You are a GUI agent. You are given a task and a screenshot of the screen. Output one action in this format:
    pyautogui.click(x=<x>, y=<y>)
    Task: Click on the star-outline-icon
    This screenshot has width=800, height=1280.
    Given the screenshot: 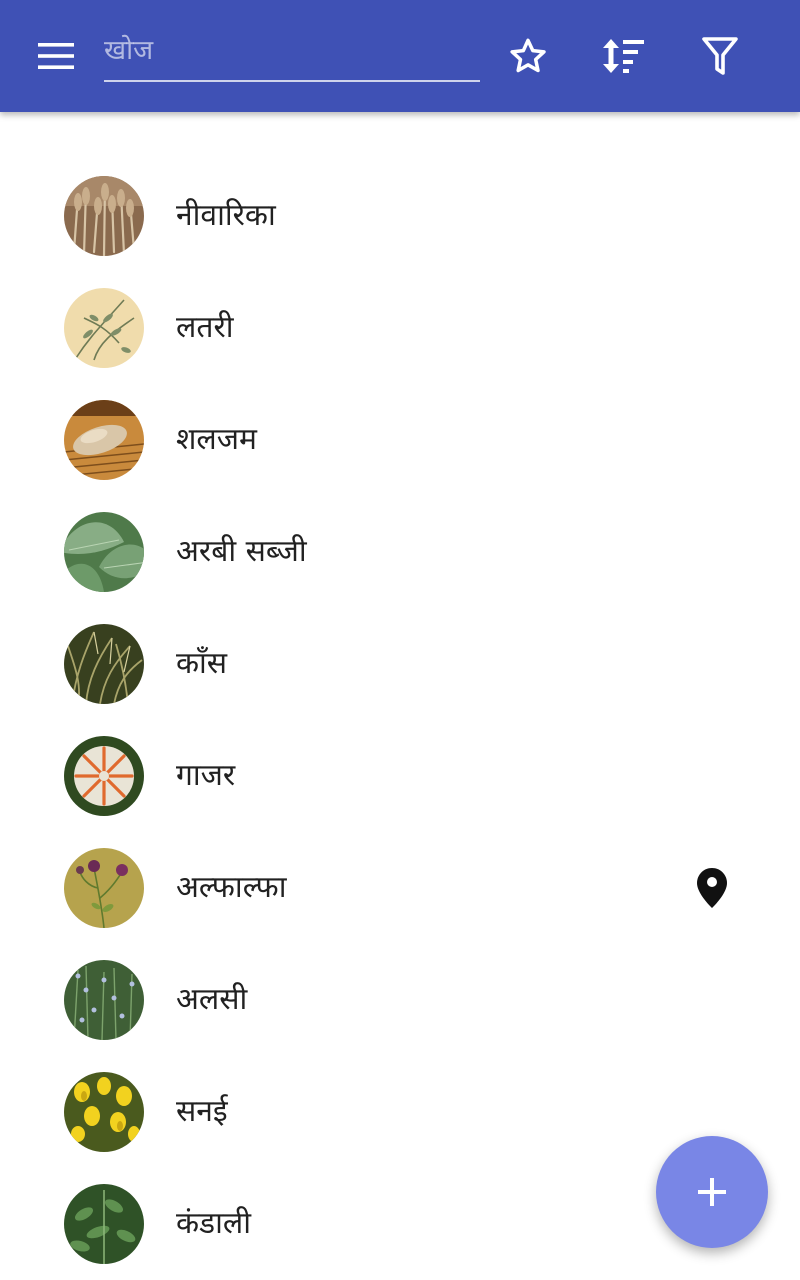 What is the action you would take?
    pyautogui.click(x=528, y=55)
    